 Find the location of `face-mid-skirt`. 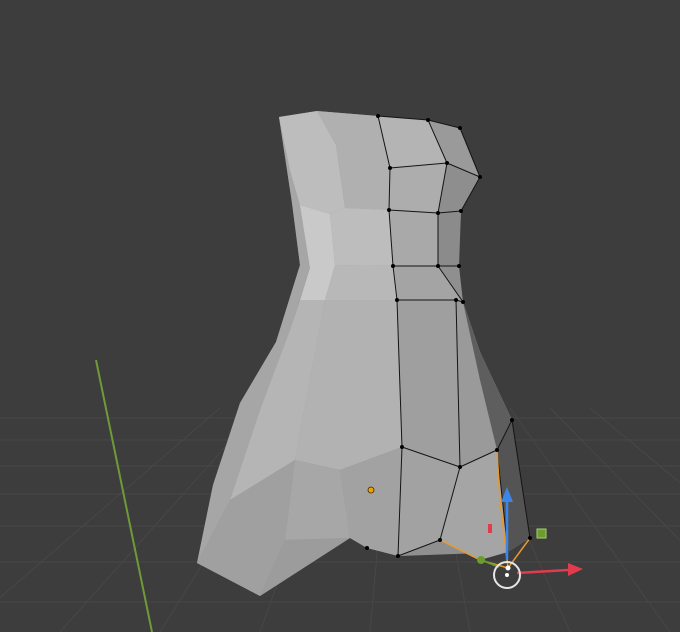

face-mid-skirt is located at coordinates (428, 383).